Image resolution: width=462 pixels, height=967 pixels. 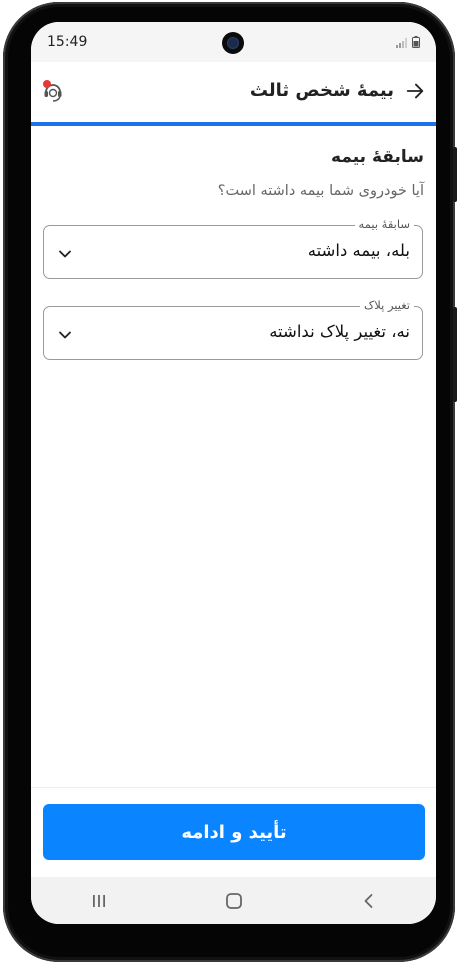 What do you see at coordinates (384, 224) in the screenshot?
I see `field-label: سابقهٔ بیمه` at bounding box center [384, 224].